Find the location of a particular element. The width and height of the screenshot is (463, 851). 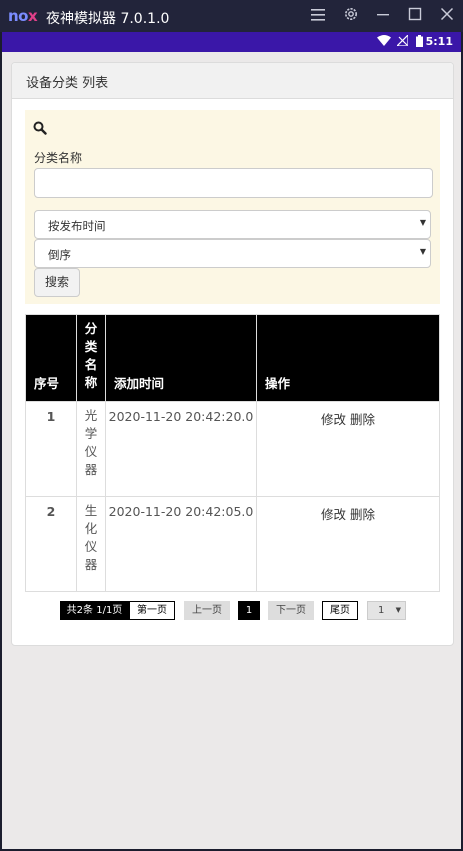

row-category-name: 生化仪器 is located at coordinates (91, 544).